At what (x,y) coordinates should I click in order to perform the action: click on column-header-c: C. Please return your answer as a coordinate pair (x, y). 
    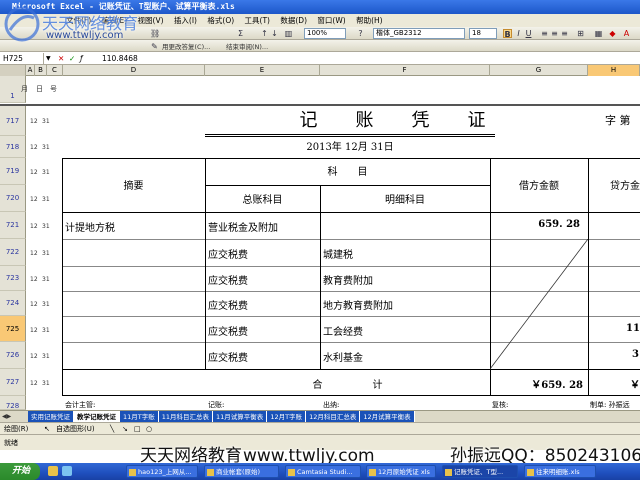
    Looking at the image, I should click on (55, 70).